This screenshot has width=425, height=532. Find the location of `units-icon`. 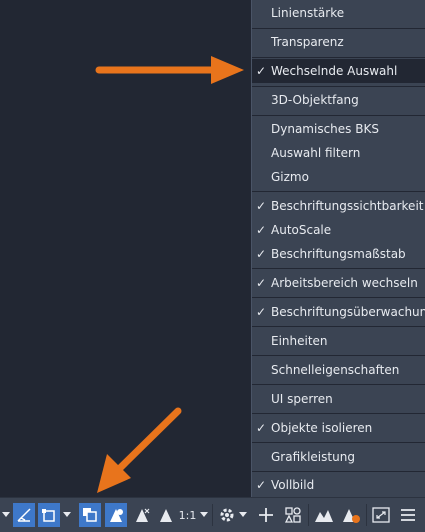

units-icon is located at coordinates (293, 515).